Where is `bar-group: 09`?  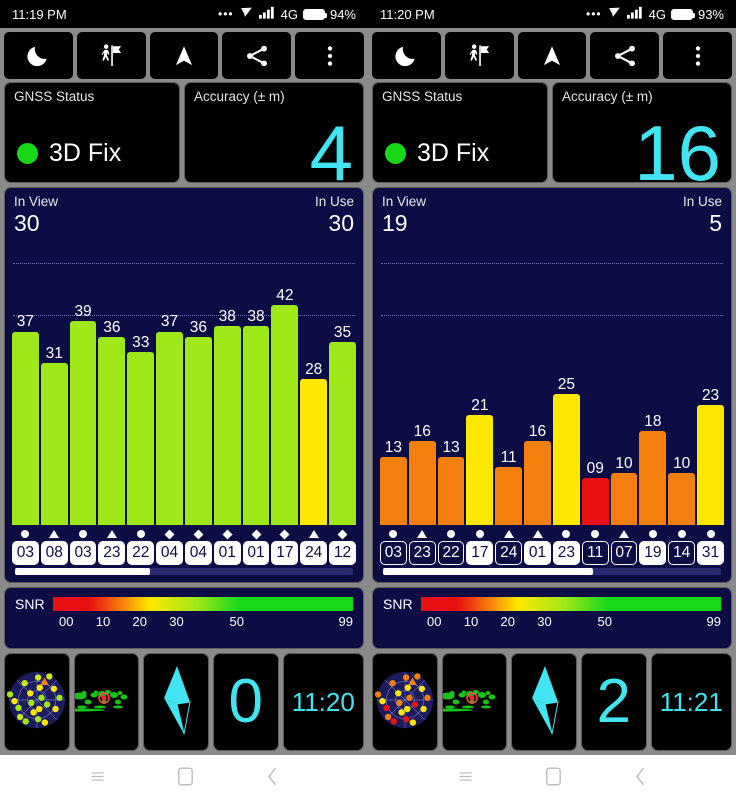
bar-group: 09 is located at coordinates (595, 378).